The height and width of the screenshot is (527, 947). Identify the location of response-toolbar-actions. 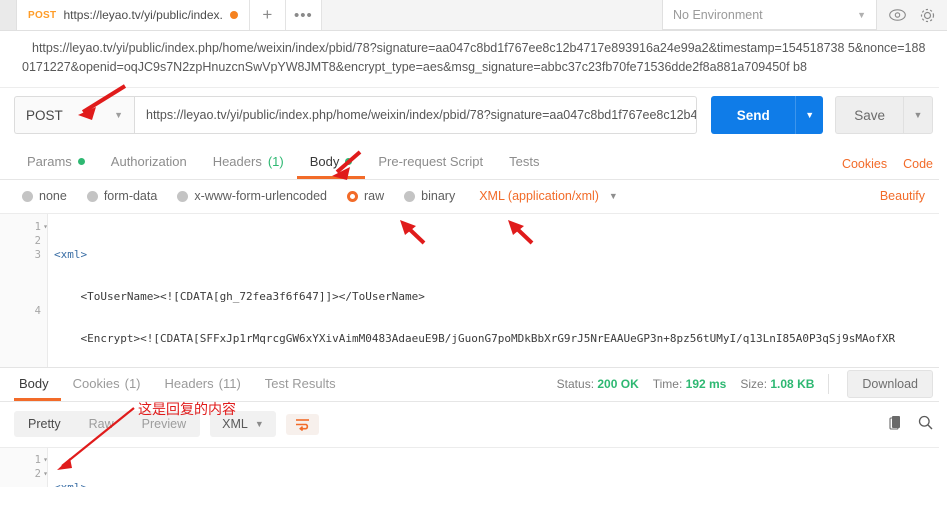
(911, 424).